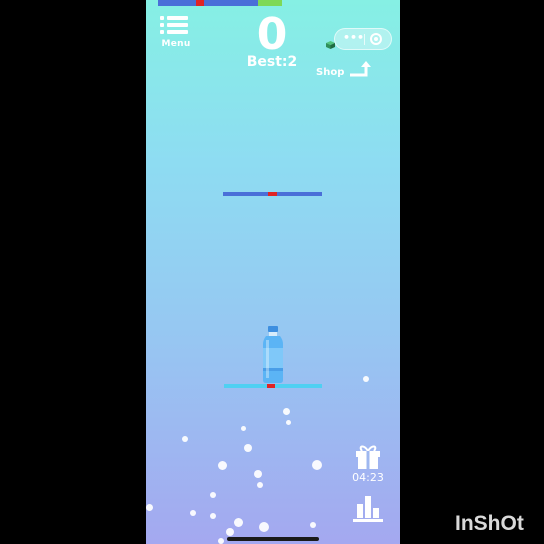 The image size is (544, 544). I want to click on gift-icon, so click(368, 457).